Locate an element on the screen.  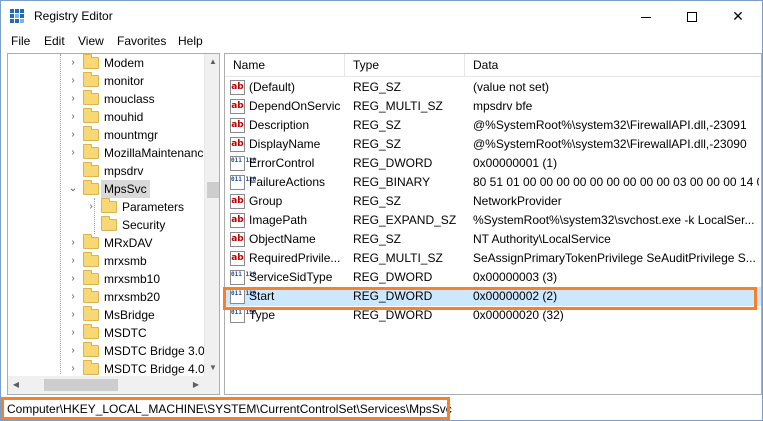
maximize-button is located at coordinates (692, 16).